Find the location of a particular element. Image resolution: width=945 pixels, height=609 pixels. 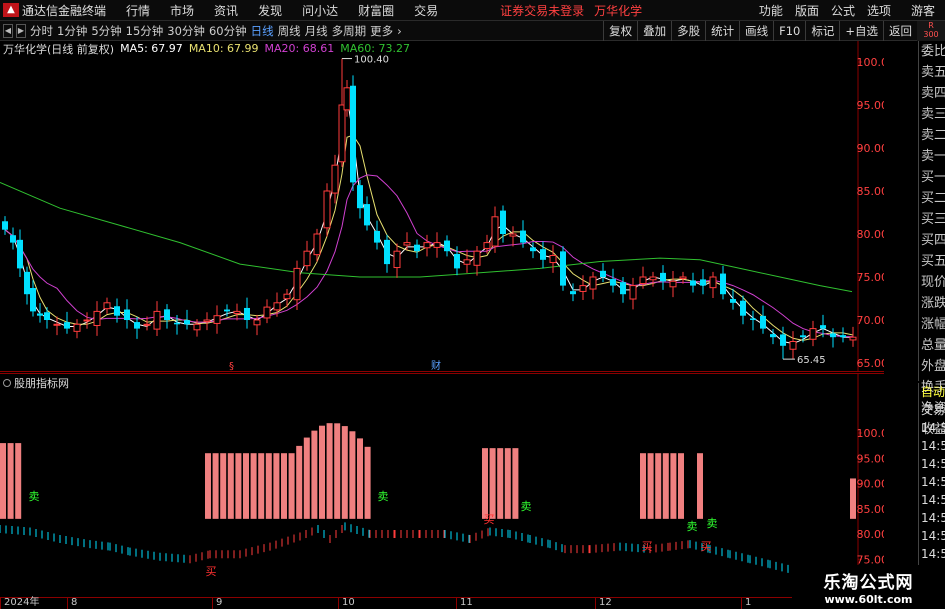

event-marker-s: § is located at coordinates (231, 366).